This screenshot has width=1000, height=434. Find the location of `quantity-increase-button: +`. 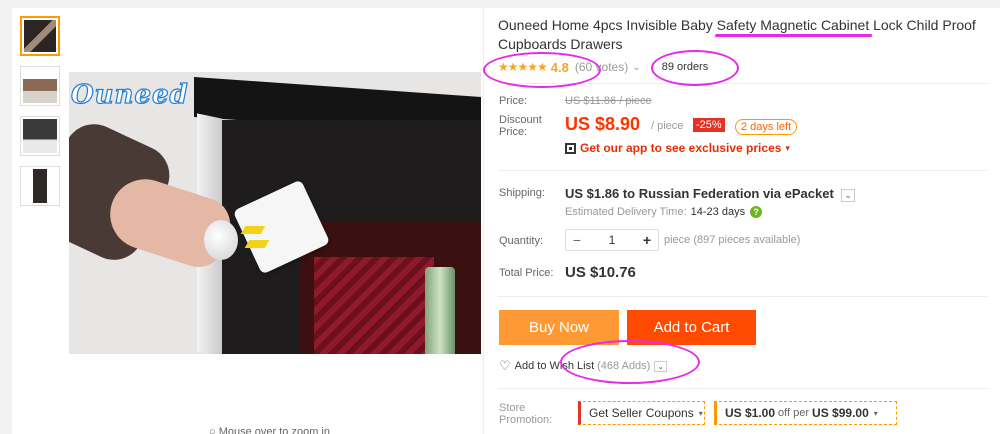

quantity-increase-button: + is located at coordinates (647, 240).